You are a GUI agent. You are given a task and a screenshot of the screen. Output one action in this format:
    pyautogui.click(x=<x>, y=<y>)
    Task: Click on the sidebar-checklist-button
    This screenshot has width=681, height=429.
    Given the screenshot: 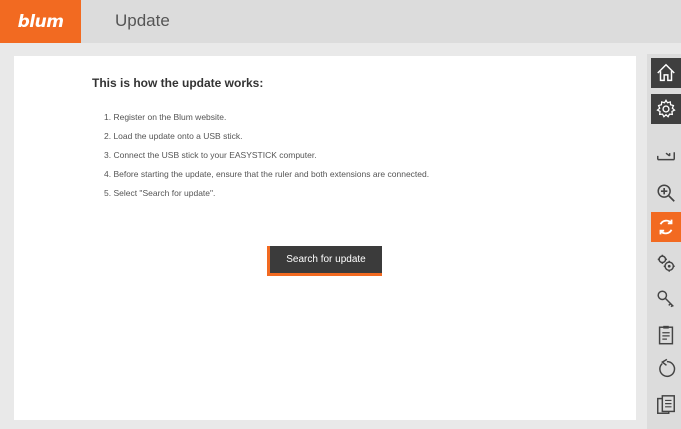 What is the action you would take?
    pyautogui.click(x=666, y=335)
    